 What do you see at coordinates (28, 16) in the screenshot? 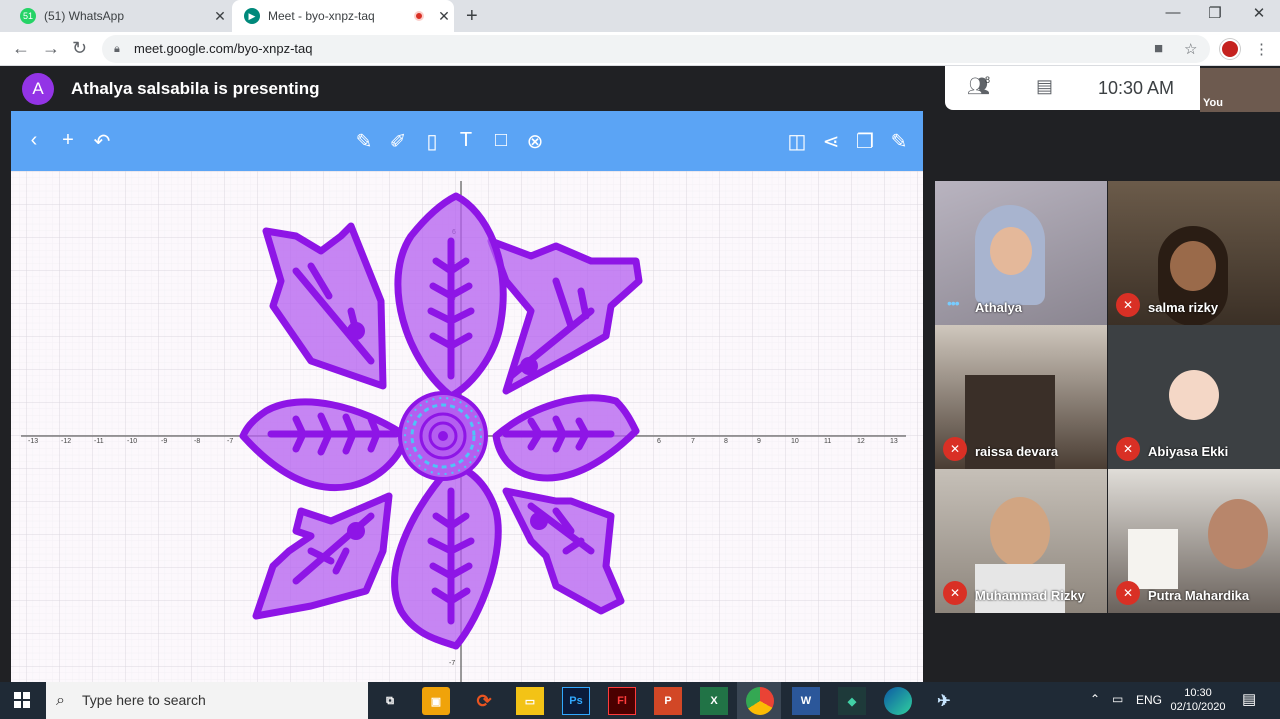
I see `whatsapp-icon: 51` at bounding box center [28, 16].